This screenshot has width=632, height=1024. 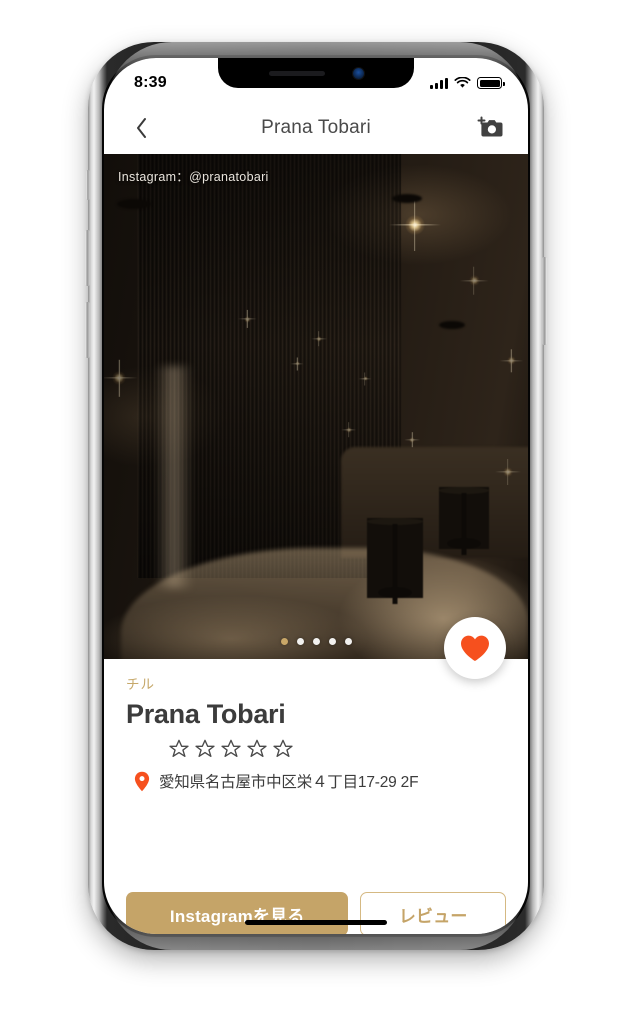 I want to click on venue-category-tag: チル, so click(x=140, y=684).